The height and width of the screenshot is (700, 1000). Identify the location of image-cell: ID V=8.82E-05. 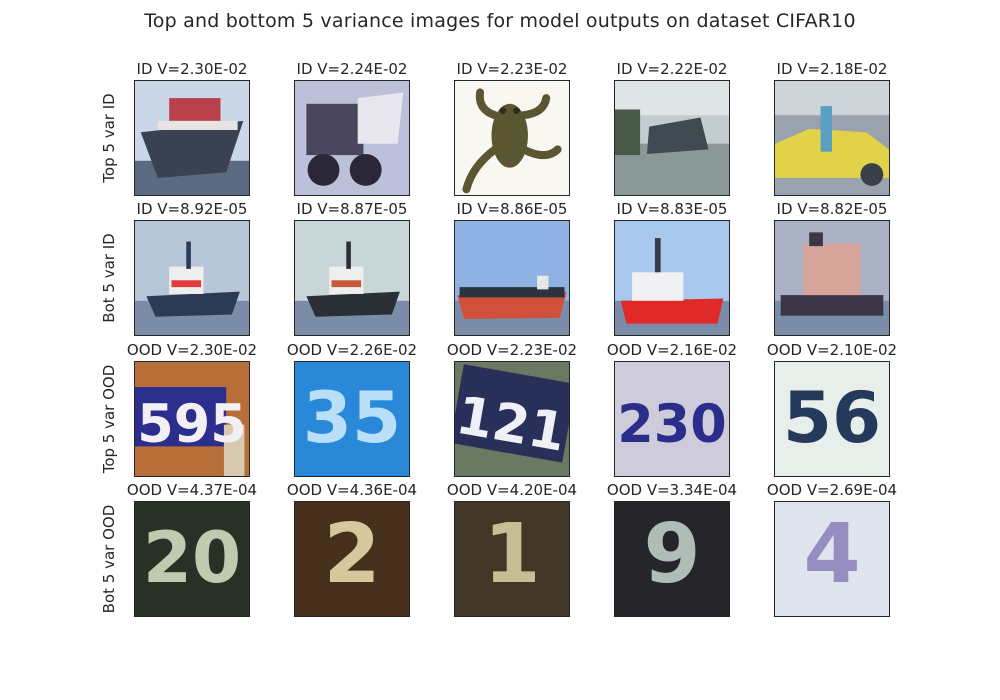
(832, 268).